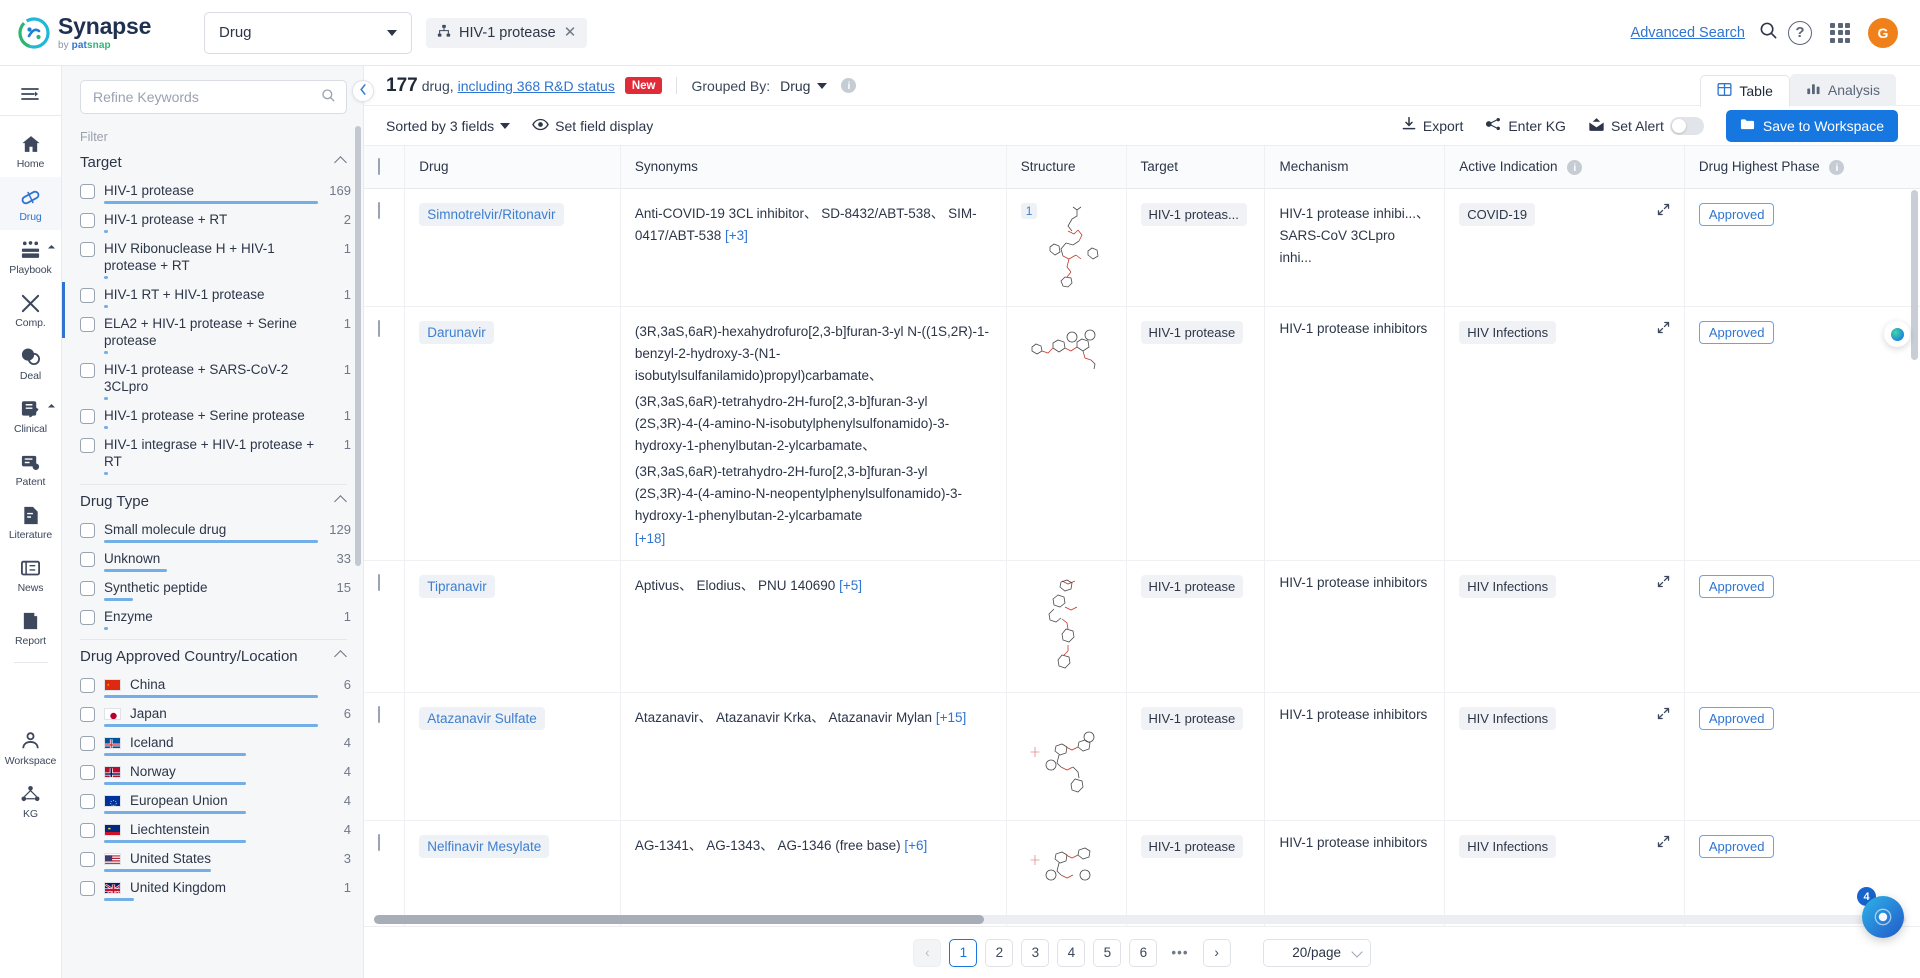  What do you see at coordinates (212, 559) in the screenshot?
I see `filter-option: Unknown 33` at bounding box center [212, 559].